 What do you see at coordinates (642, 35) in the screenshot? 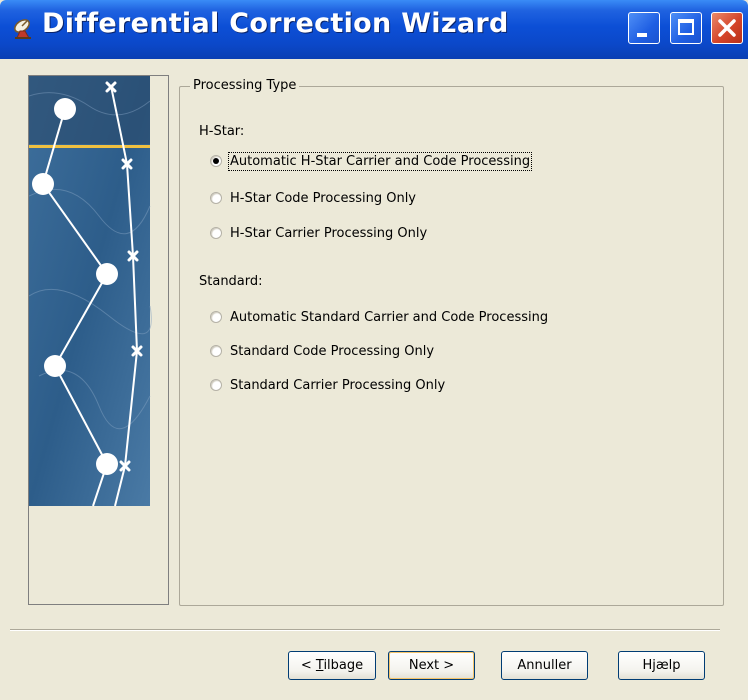
I see `minimize-icon` at bounding box center [642, 35].